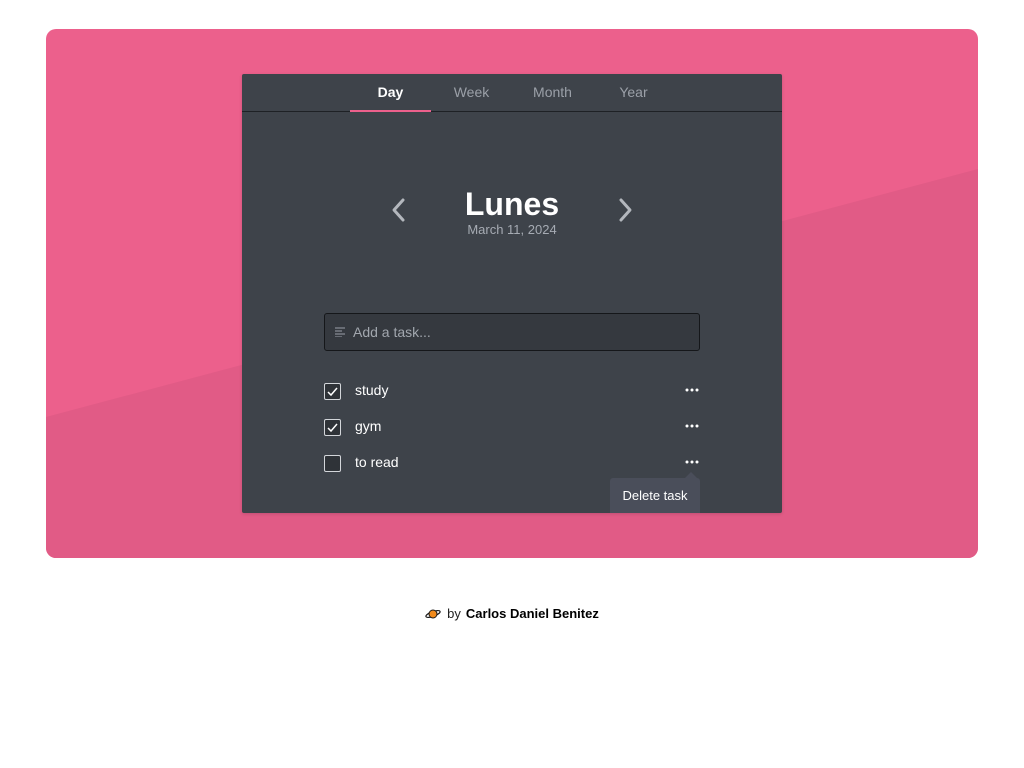 This screenshot has width=1024, height=768. Describe the element at coordinates (390, 93) in the screenshot. I see `tab-day: Day` at that location.